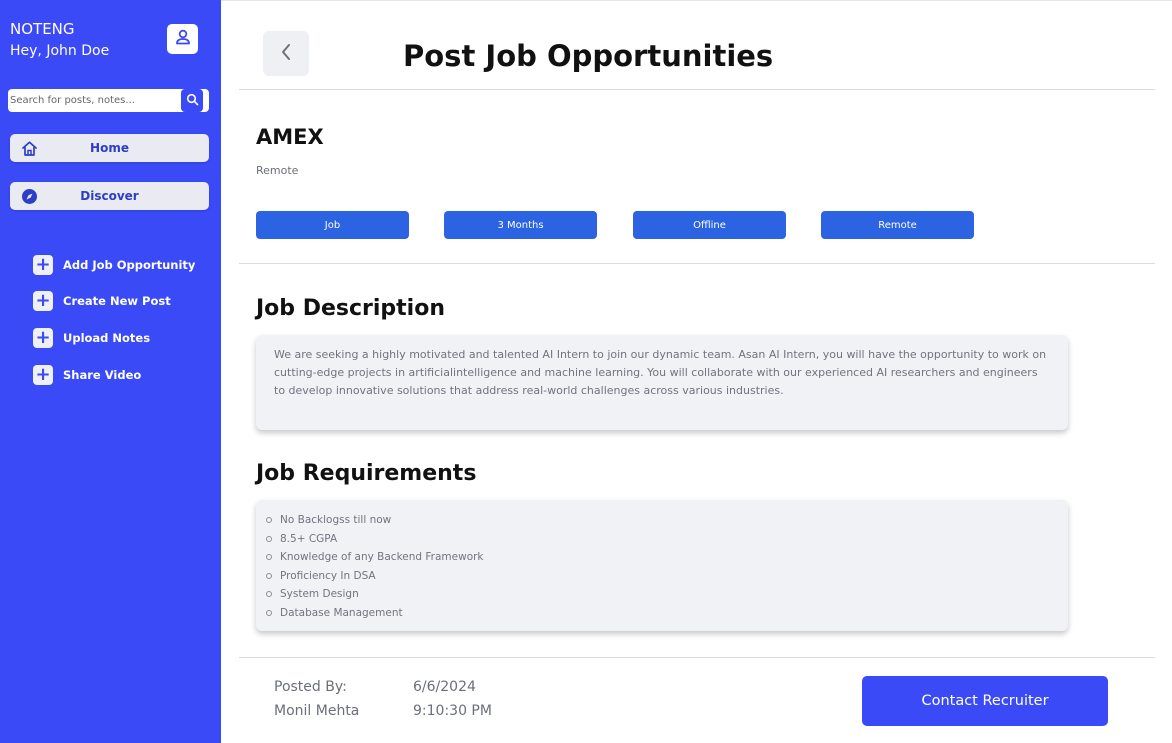  I want to click on back-button, so click(286, 53).